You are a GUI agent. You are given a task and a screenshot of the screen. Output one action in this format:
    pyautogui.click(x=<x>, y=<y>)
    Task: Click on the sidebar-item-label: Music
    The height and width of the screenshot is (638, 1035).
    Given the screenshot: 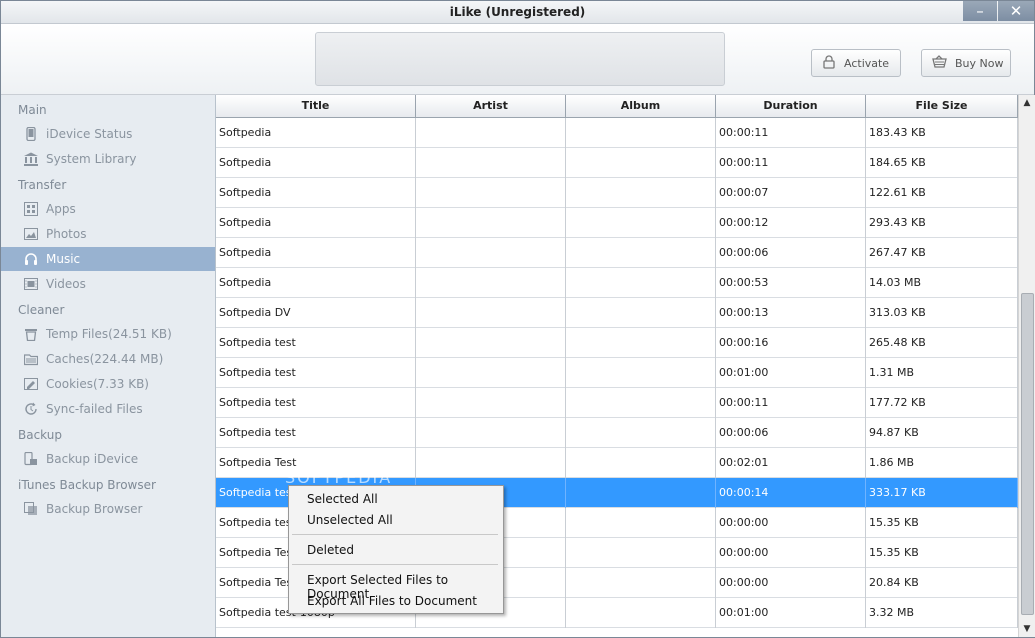 What is the action you would take?
    pyautogui.click(x=63, y=259)
    